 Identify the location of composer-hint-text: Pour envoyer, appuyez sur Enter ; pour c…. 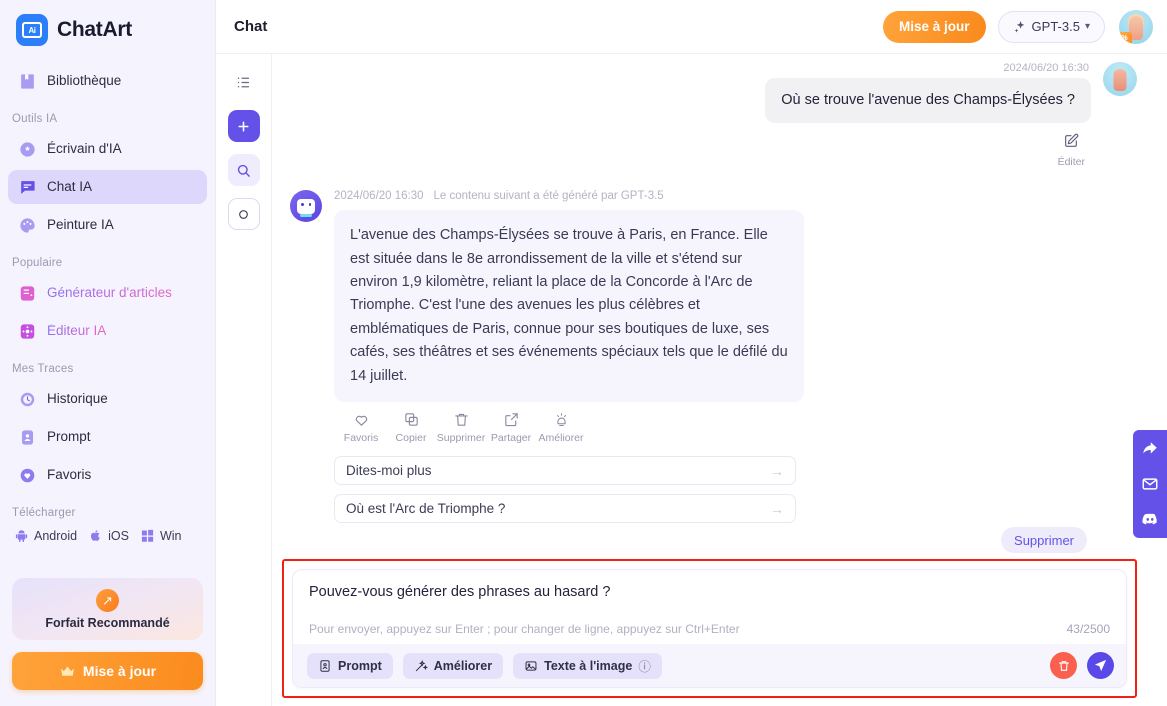
(524, 629).